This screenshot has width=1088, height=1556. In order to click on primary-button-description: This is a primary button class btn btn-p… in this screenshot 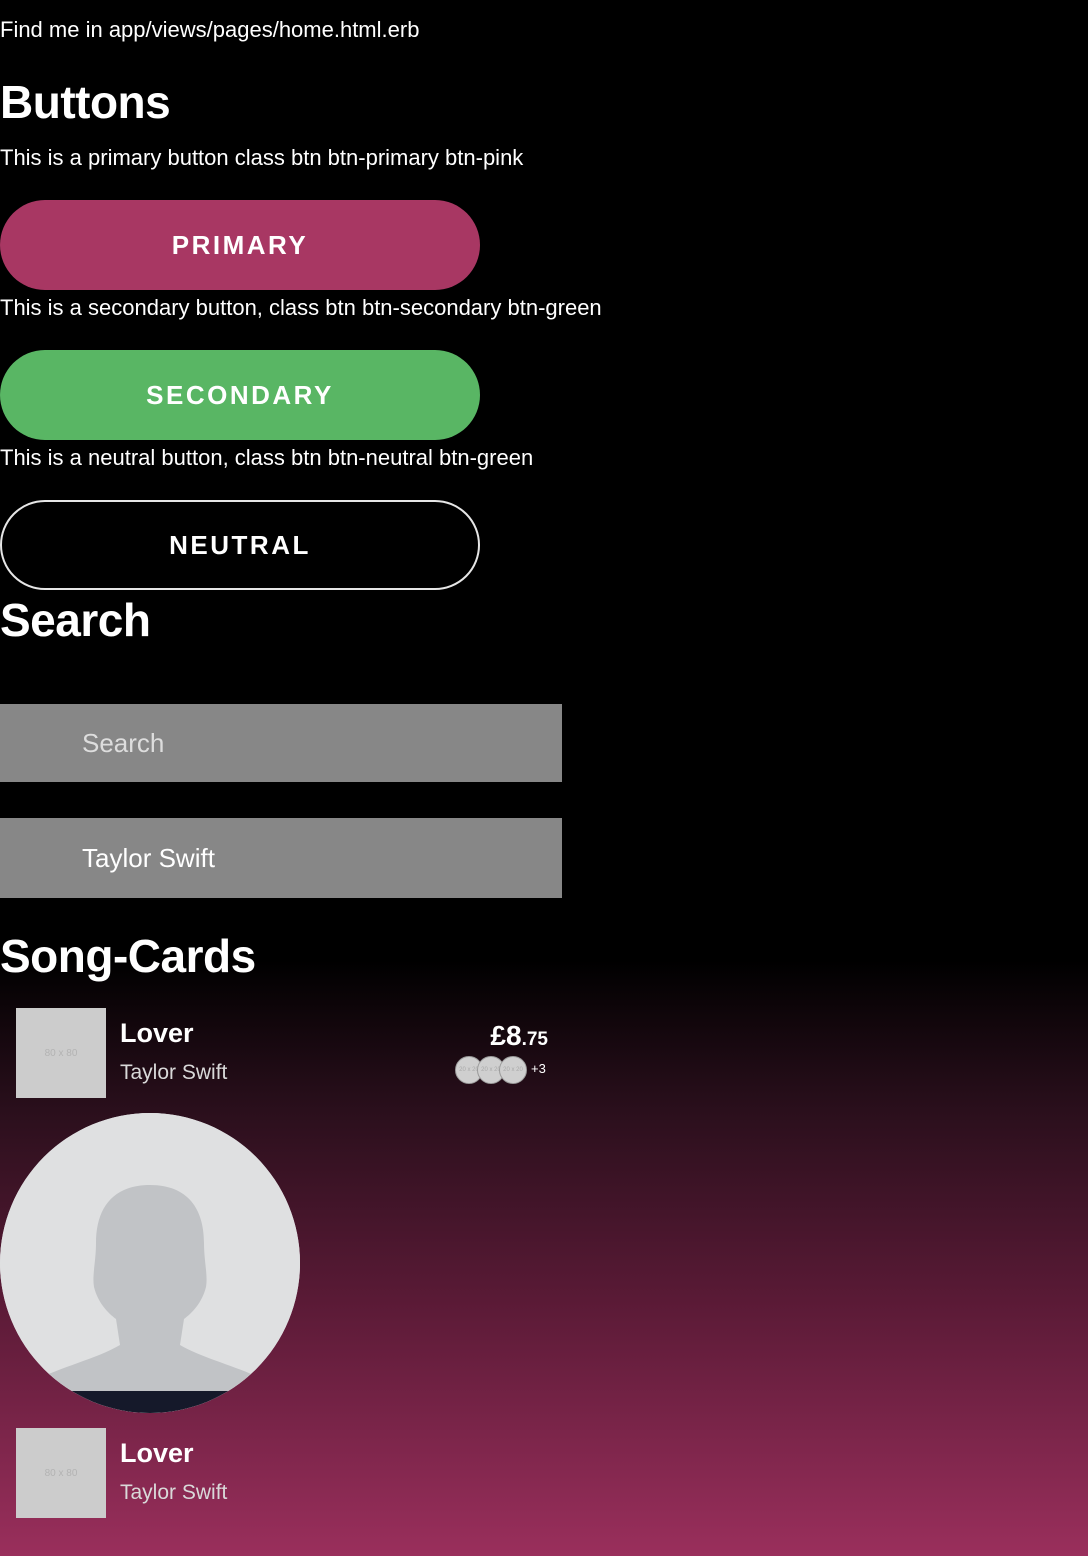, I will do `click(262, 157)`.